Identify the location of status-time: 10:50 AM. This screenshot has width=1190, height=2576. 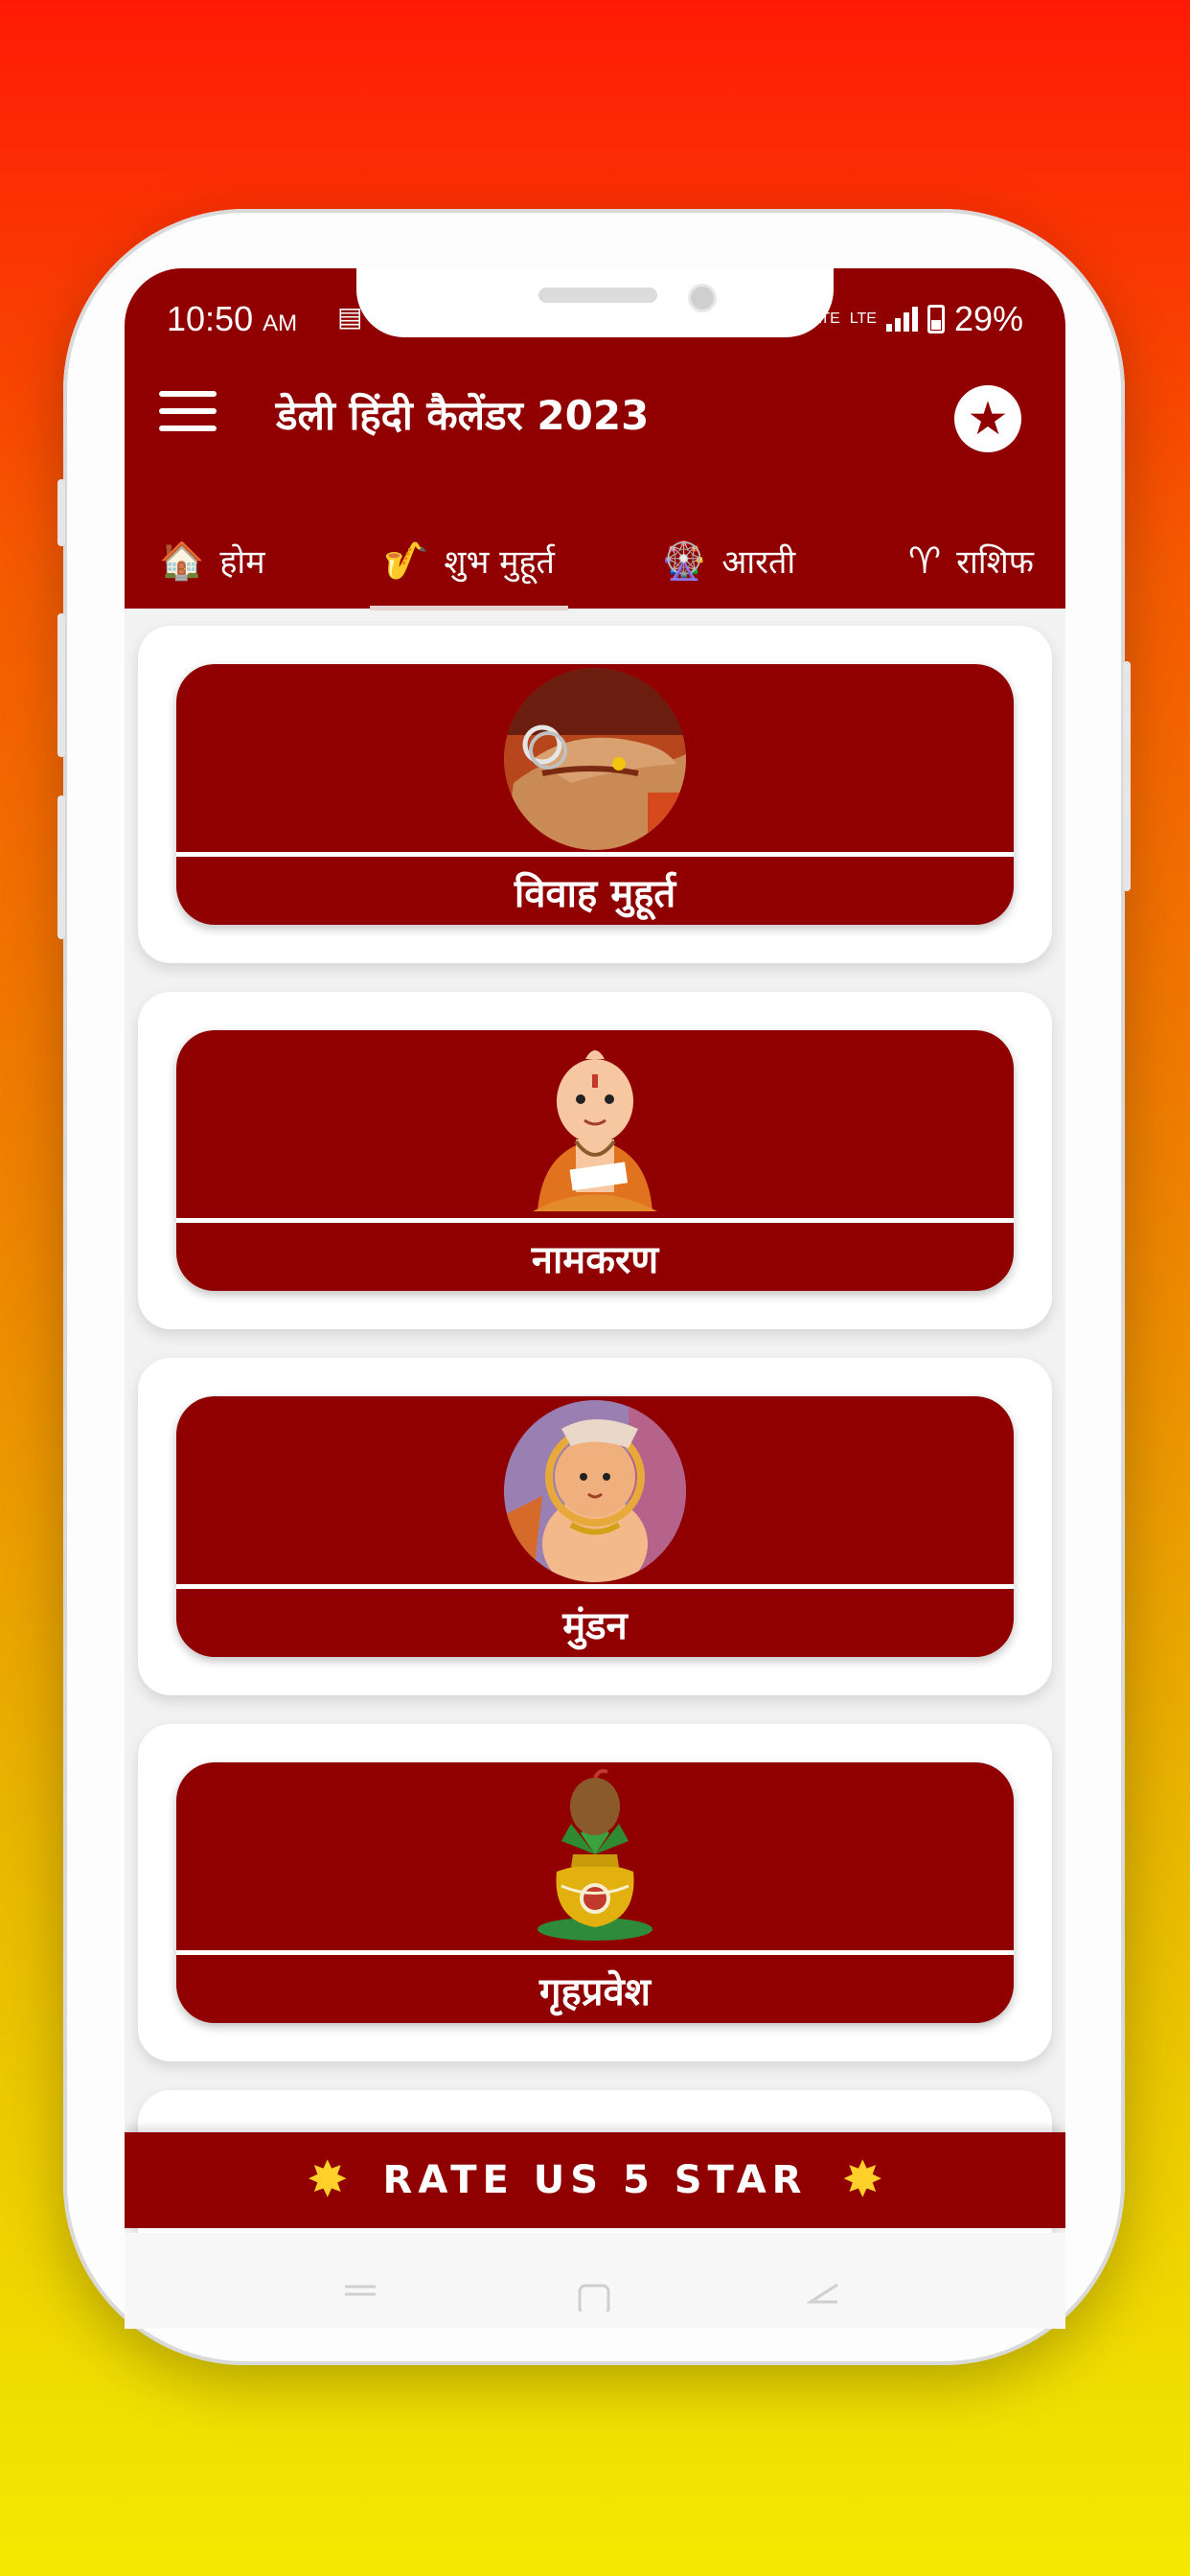
(233, 318).